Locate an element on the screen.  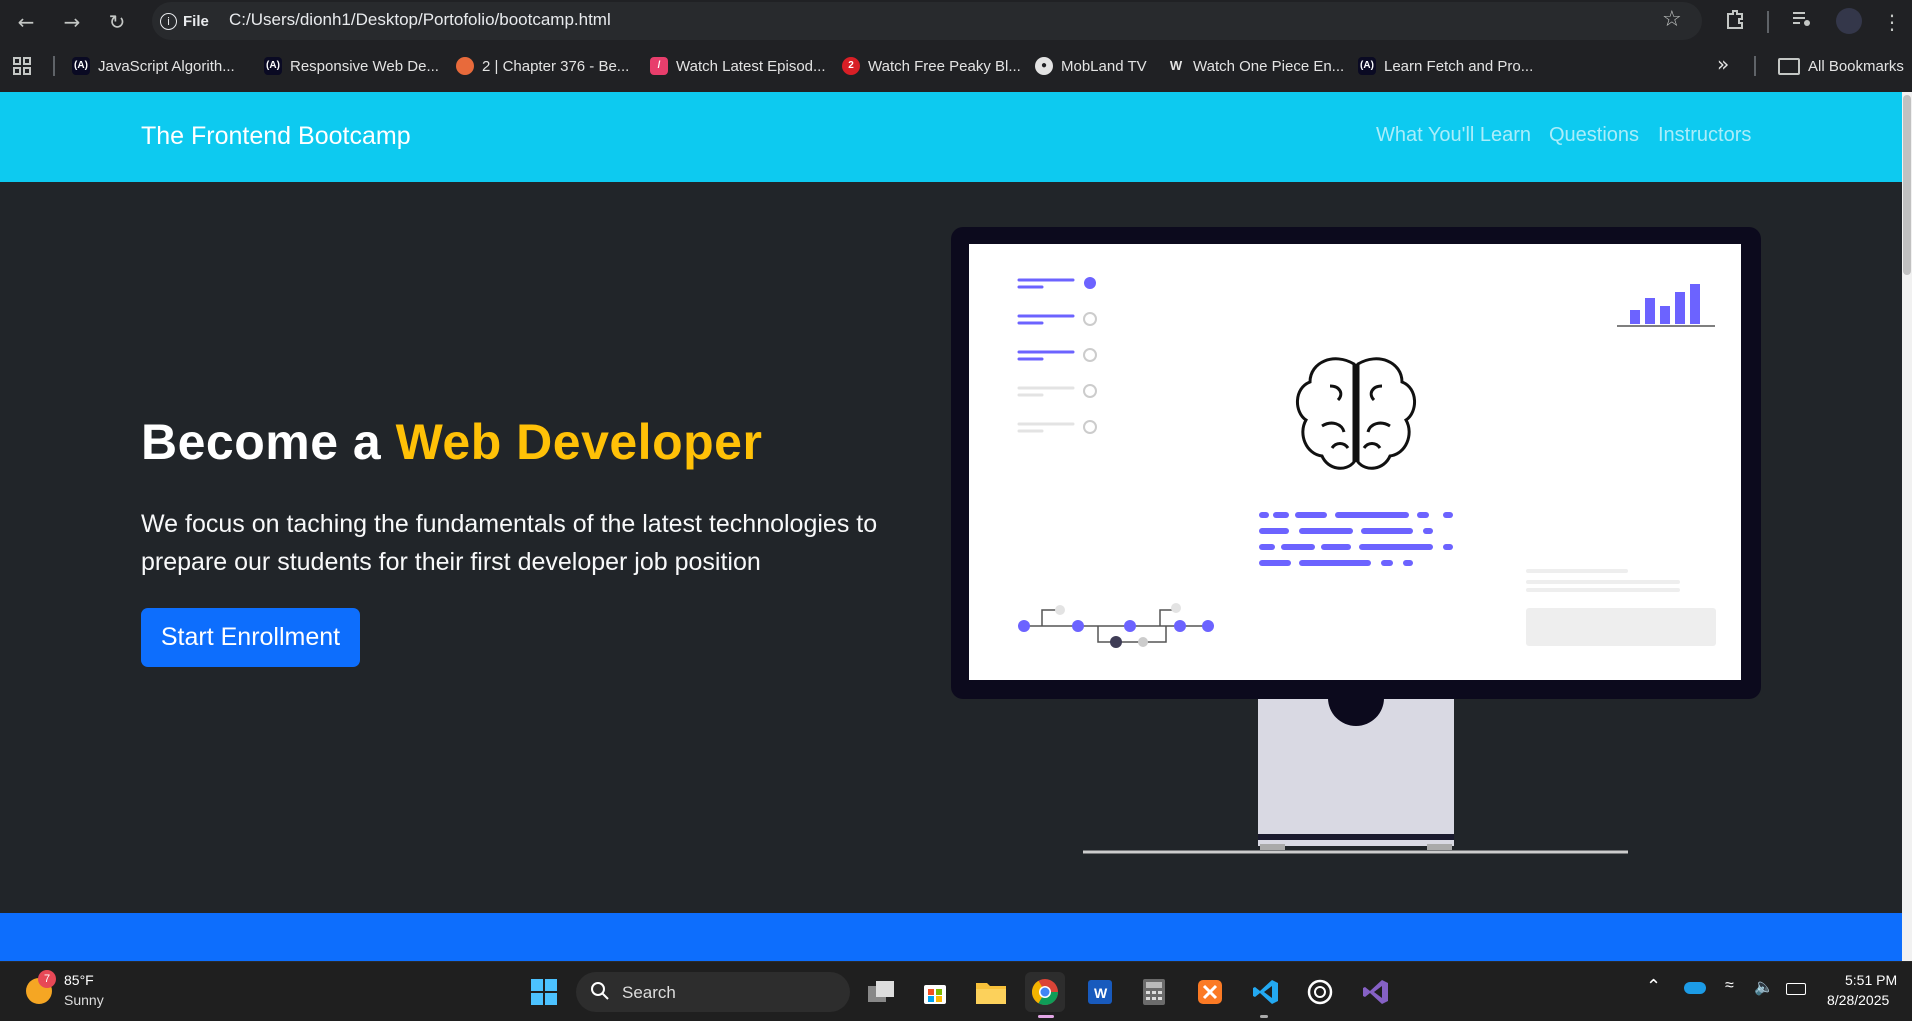
toolbar-divider is located at coordinates (1768, 22).